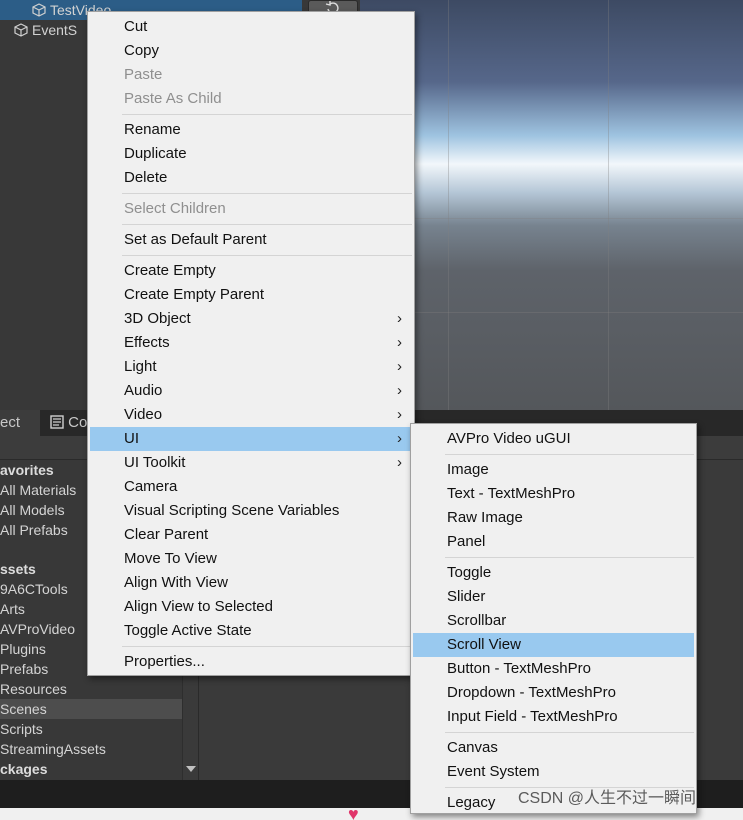  I want to click on submenu-item-canvas: Canvas, so click(553, 748).